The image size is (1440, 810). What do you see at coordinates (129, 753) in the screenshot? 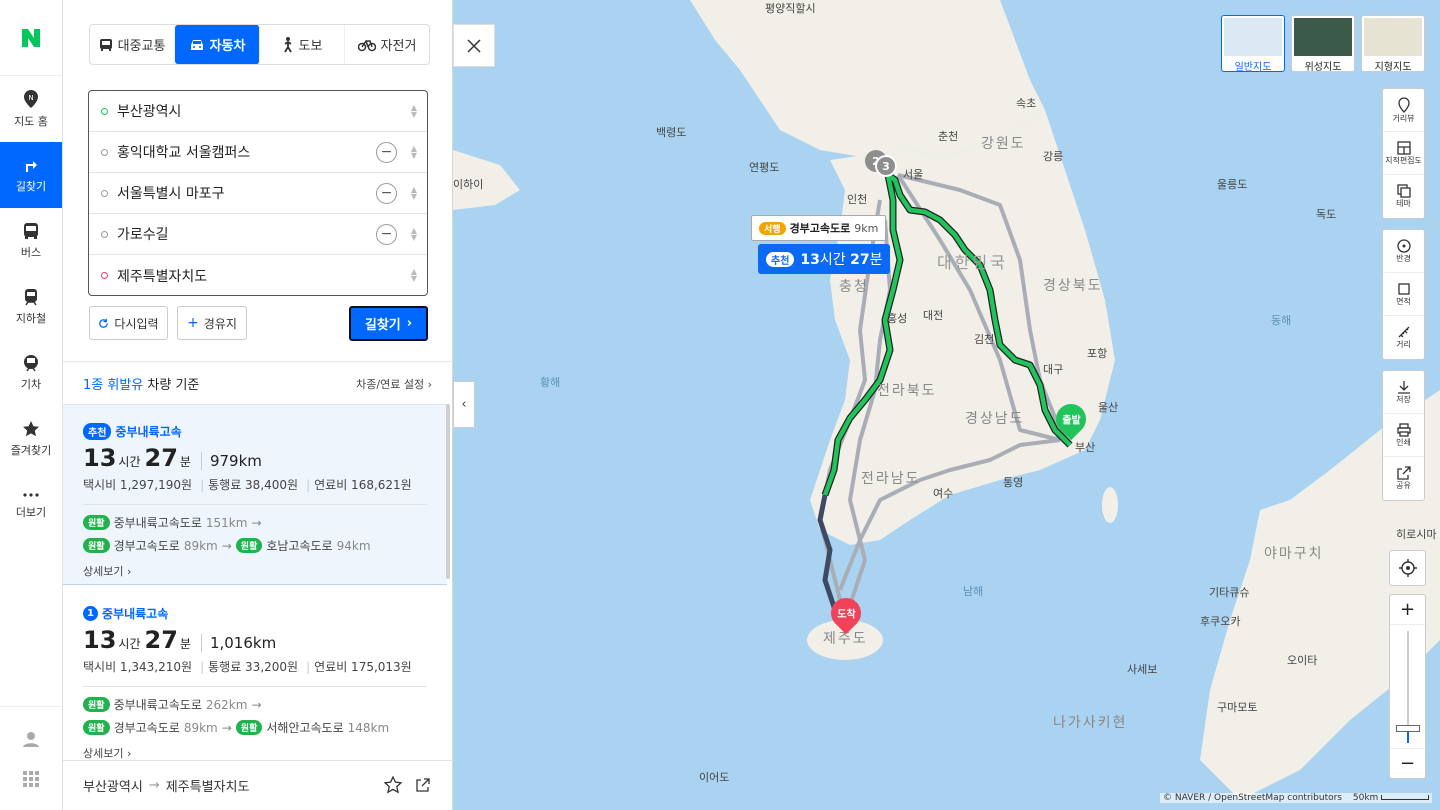
I see `chevron-right-icon: ›` at bounding box center [129, 753].